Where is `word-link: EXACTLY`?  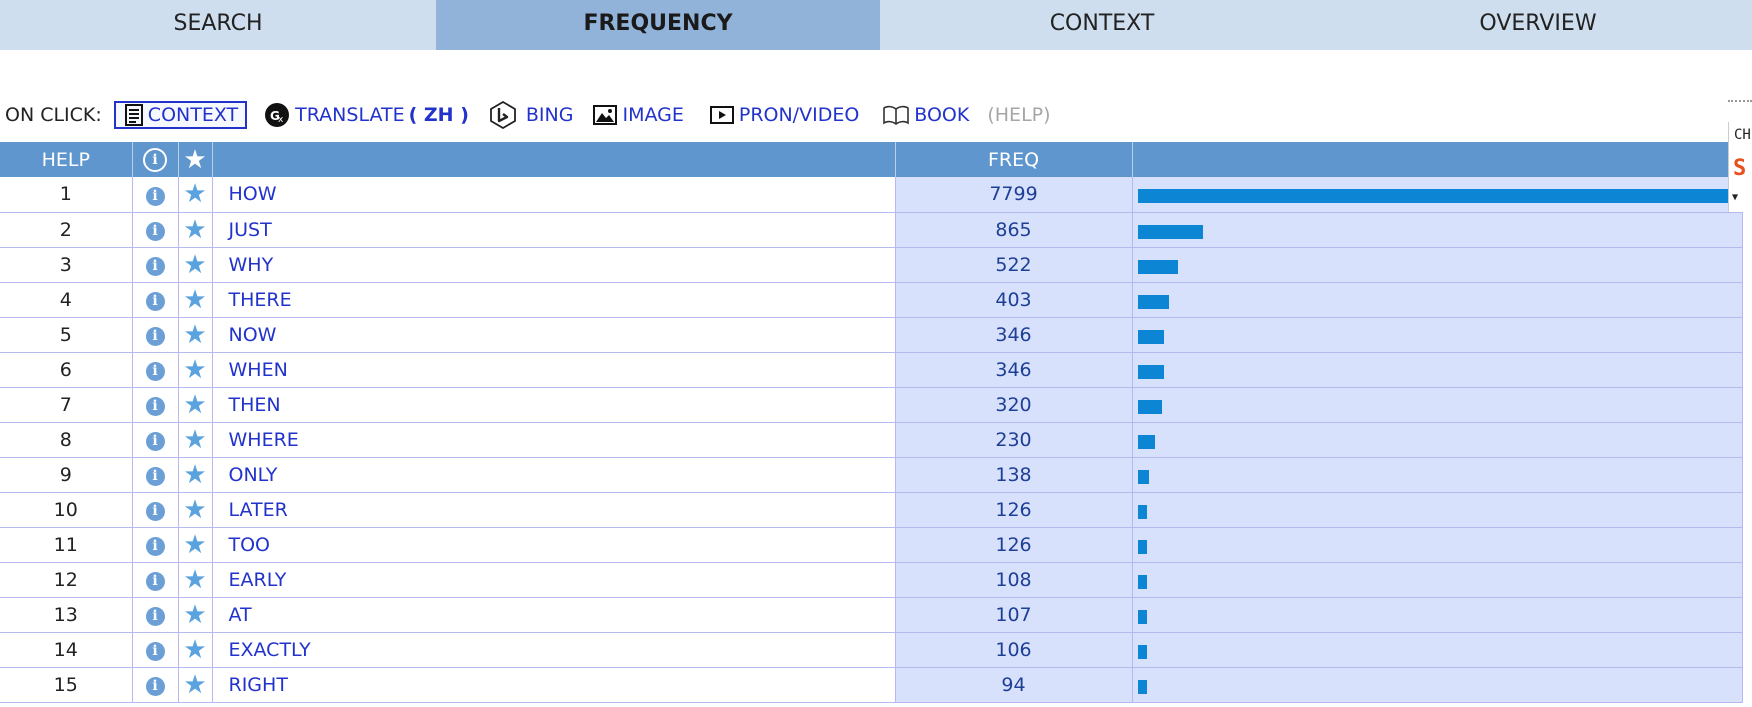
word-link: EXACTLY is located at coordinates (270, 650).